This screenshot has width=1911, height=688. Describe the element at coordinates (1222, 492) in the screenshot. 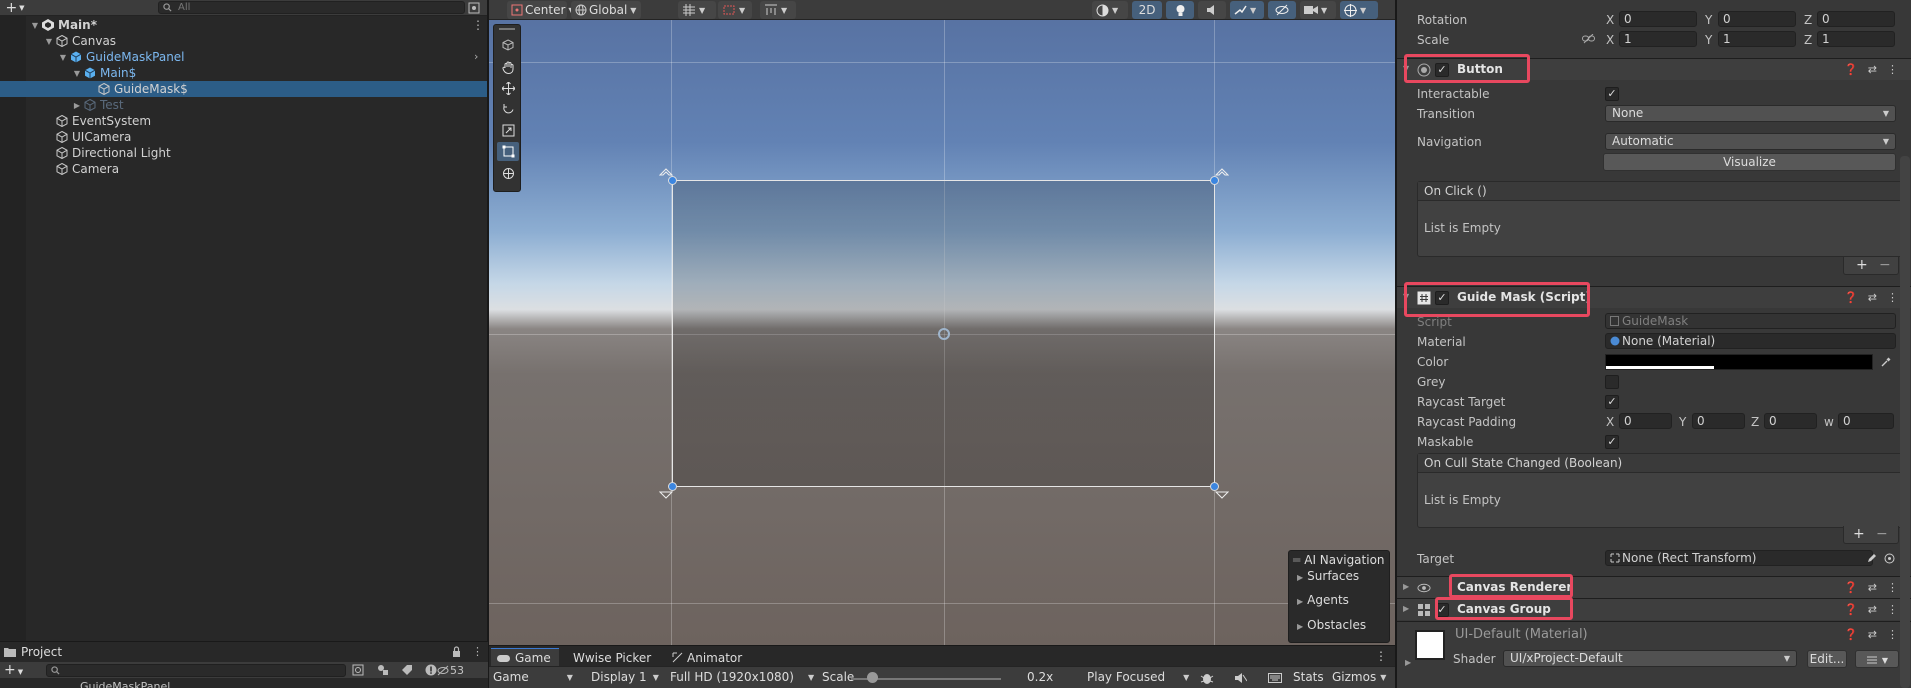

I see `anchor-bottom-right-icon` at that location.